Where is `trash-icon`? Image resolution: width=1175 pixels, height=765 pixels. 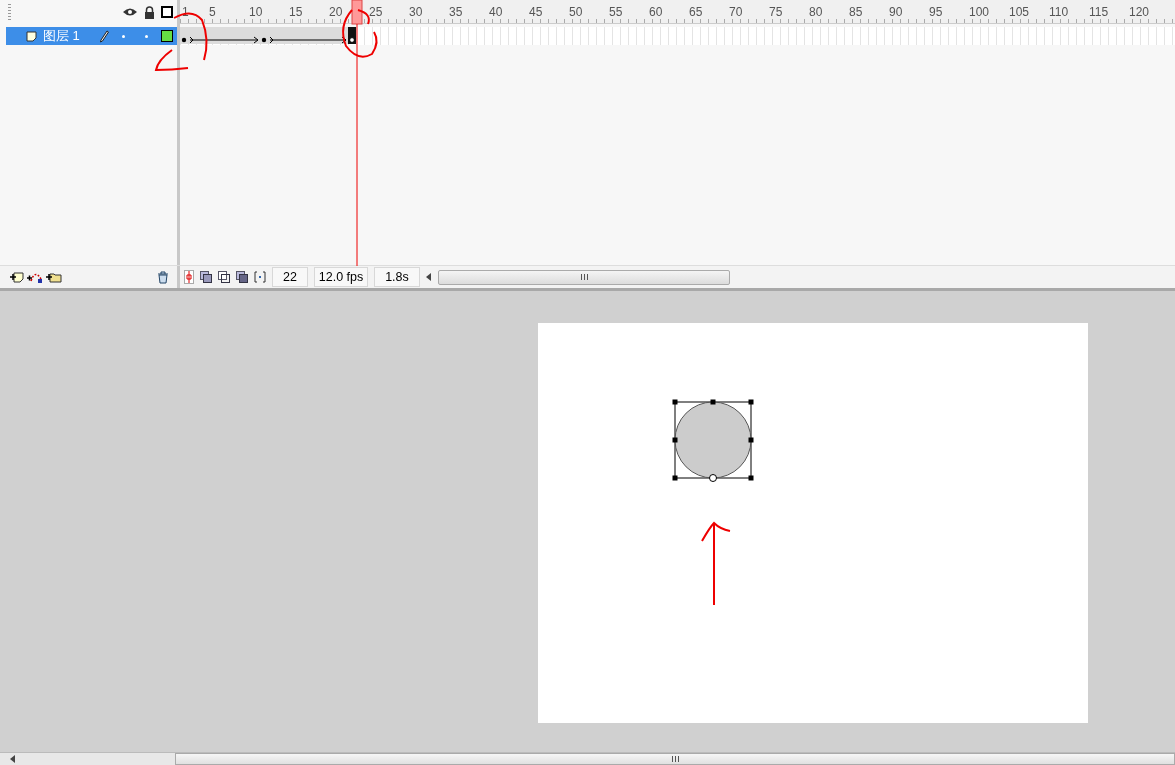 trash-icon is located at coordinates (163, 277).